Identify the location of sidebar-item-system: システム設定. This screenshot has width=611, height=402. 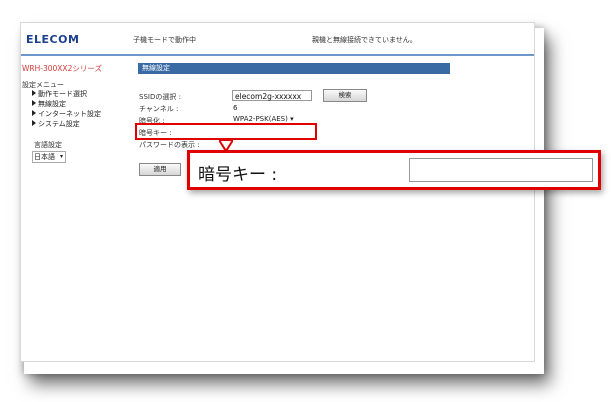
(56, 124).